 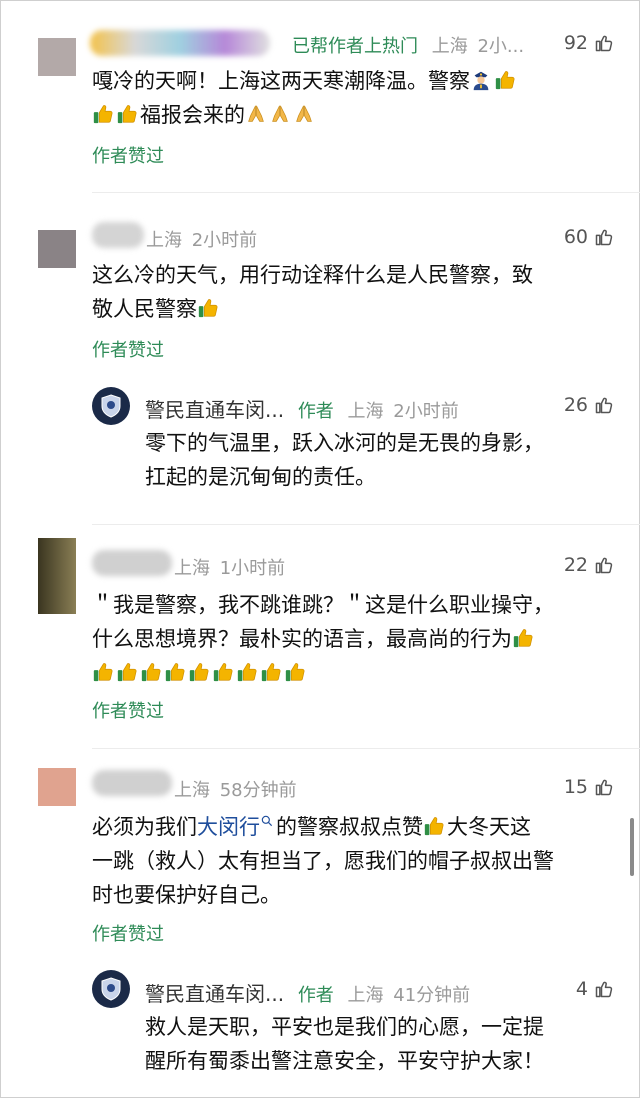 I want to click on text-line: 扛起的是沉甸甸的责任。, so click(x=260, y=477).